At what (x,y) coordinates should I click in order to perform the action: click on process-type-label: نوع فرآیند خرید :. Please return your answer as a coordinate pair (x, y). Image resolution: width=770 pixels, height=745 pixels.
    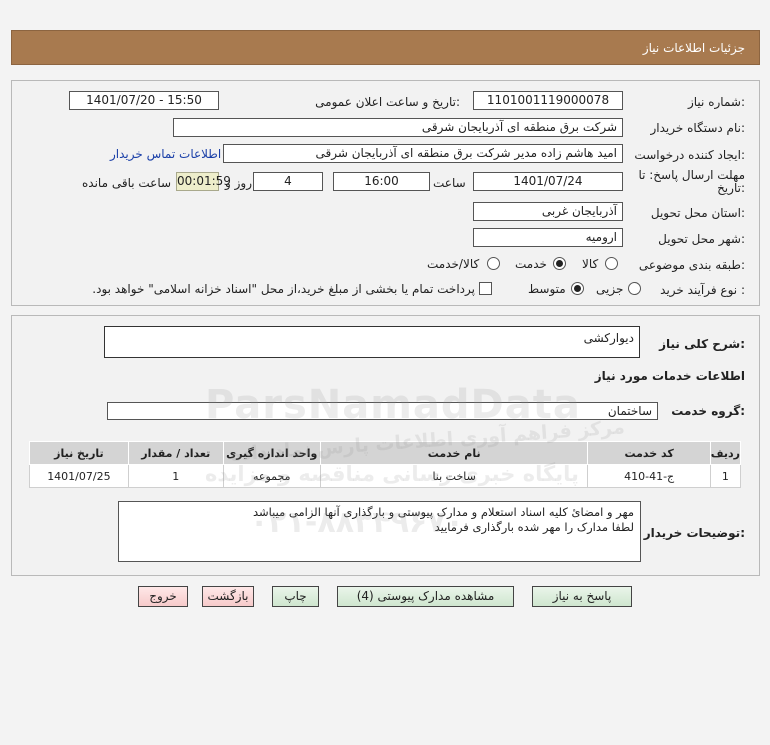
    Looking at the image, I should click on (702, 290).